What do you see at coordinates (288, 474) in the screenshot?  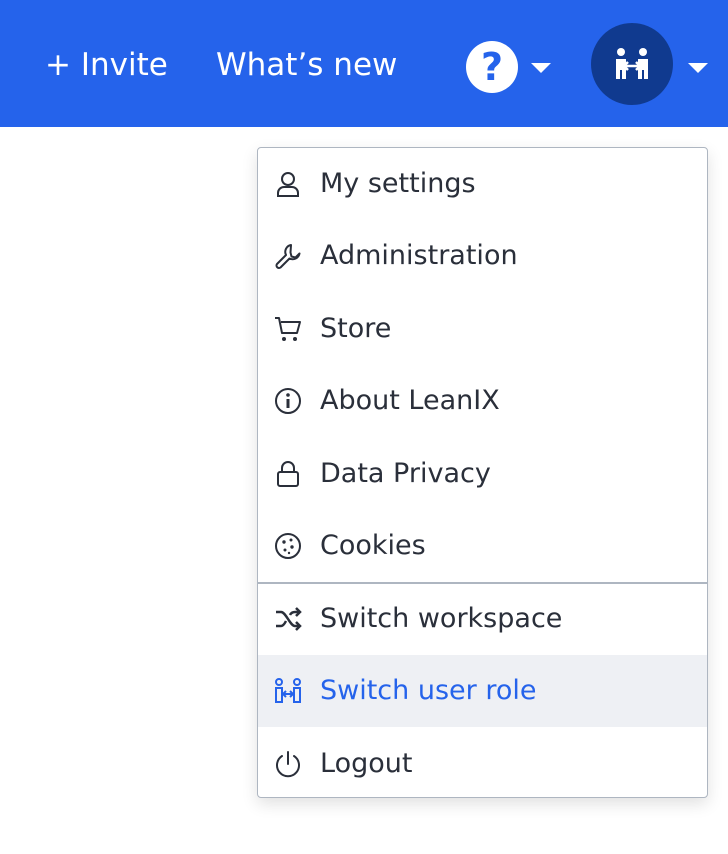 I see `lock-icon` at bounding box center [288, 474].